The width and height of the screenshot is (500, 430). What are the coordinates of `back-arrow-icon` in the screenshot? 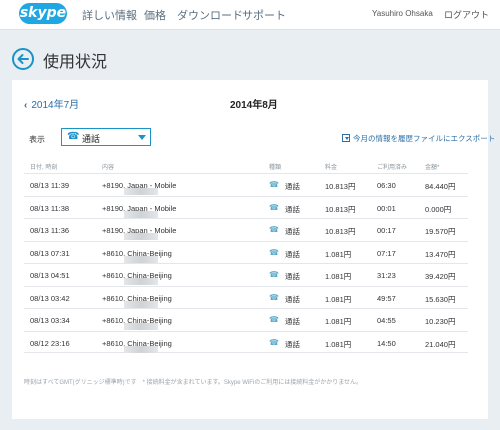 It's located at (23, 59).